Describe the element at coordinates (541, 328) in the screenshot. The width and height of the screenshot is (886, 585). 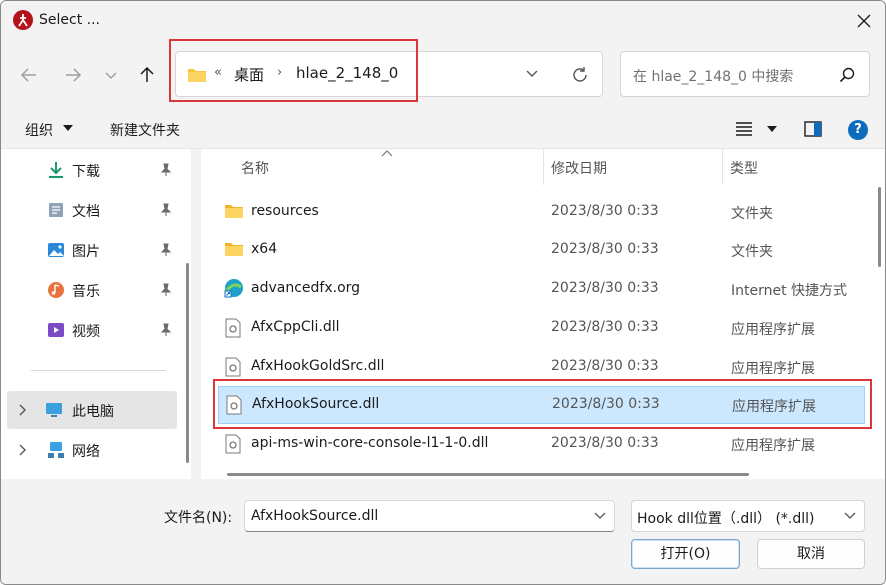
I see `file-row: AfxCppCli.dll 2023/8/30 0:33 应用程序扩展` at that location.